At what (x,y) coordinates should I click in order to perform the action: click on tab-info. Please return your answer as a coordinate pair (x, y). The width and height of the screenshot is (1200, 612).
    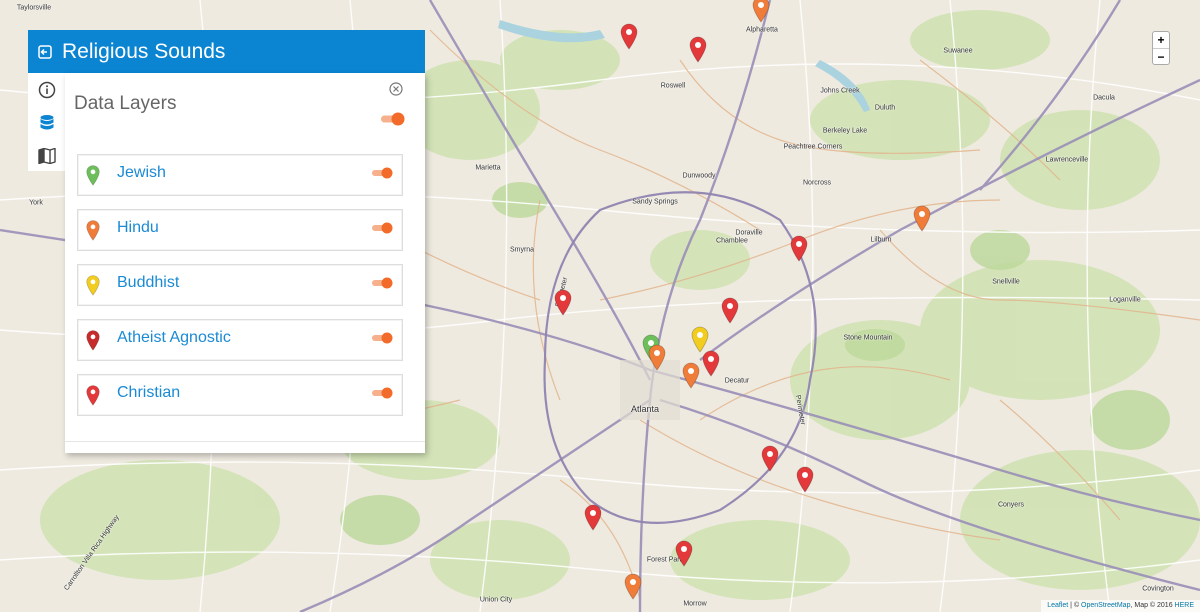
    Looking at the image, I should click on (46, 89).